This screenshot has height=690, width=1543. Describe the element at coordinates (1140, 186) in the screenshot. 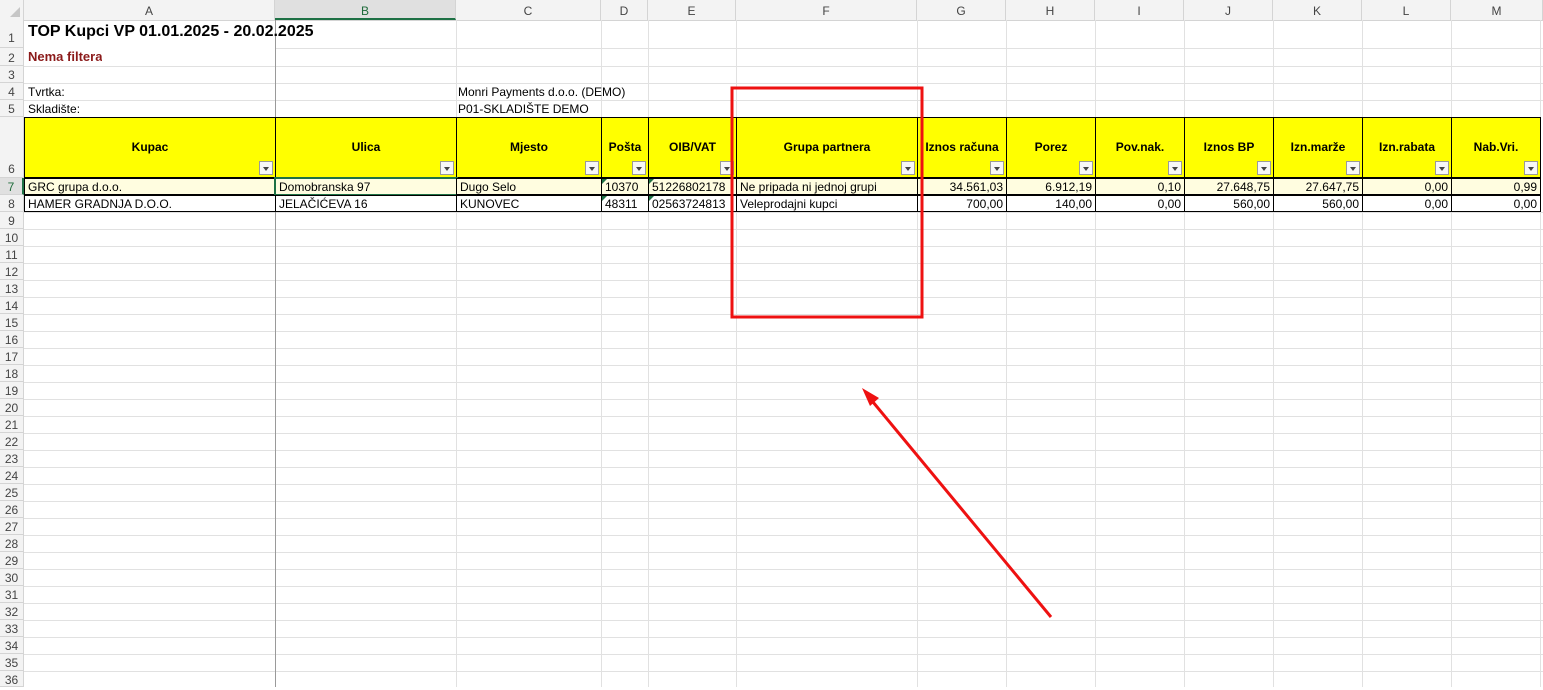

I see `cell-pov-nak: 0,10` at that location.